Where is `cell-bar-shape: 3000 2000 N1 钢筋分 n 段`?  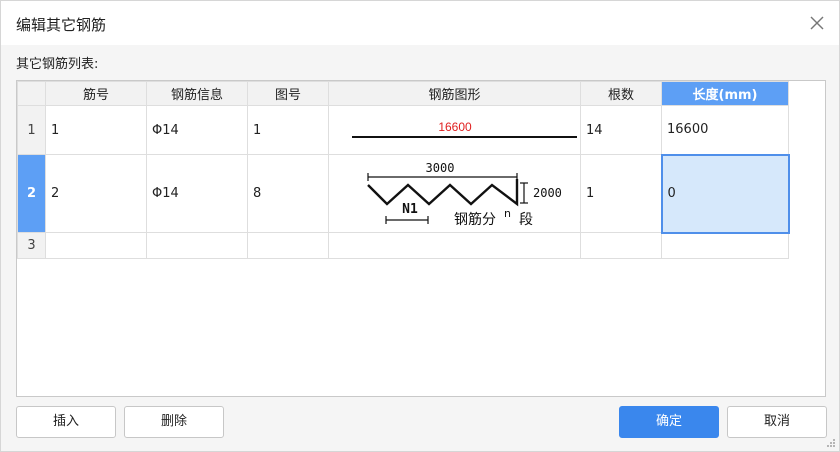
cell-bar-shape: 3000 2000 N1 钢筋分 n 段 is located at coordinates (454, 193).